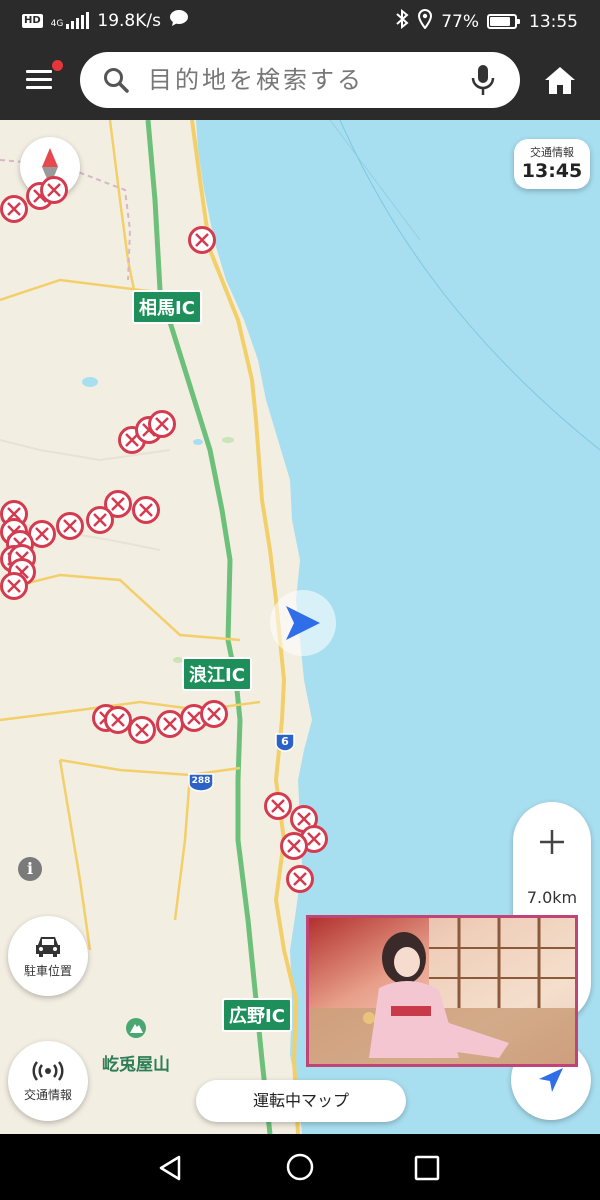 Image resolution: width=600 pixels, height=1200 pixels. Describe the element at coordinates (136, 1028) in the screenshot. I see `mountain-poi-icon` at that location.